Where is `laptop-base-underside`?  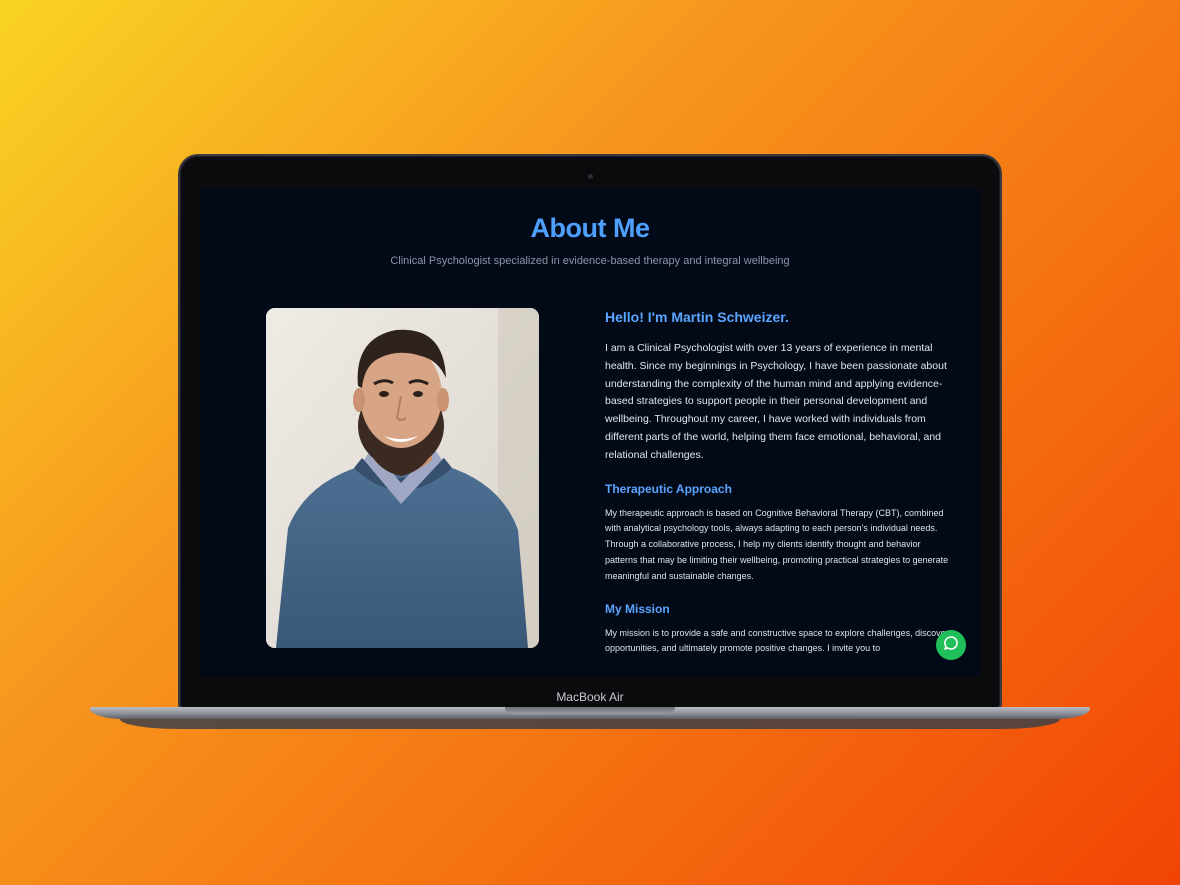
laptop-base-underside is located at coordinates (590, 724).